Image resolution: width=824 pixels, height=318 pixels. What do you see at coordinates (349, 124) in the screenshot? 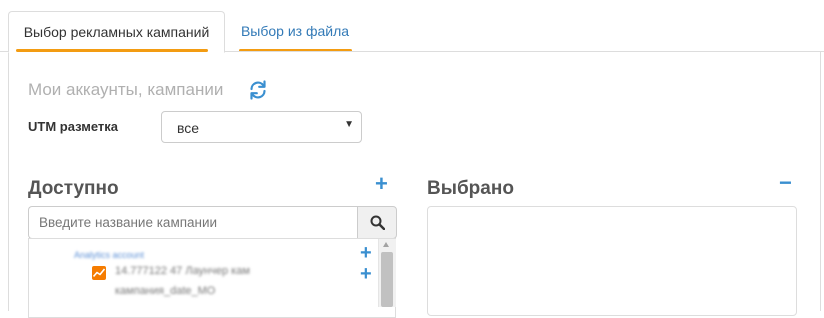
I see `chevron-down-icon: ▼` at bounding box center [349, 124].